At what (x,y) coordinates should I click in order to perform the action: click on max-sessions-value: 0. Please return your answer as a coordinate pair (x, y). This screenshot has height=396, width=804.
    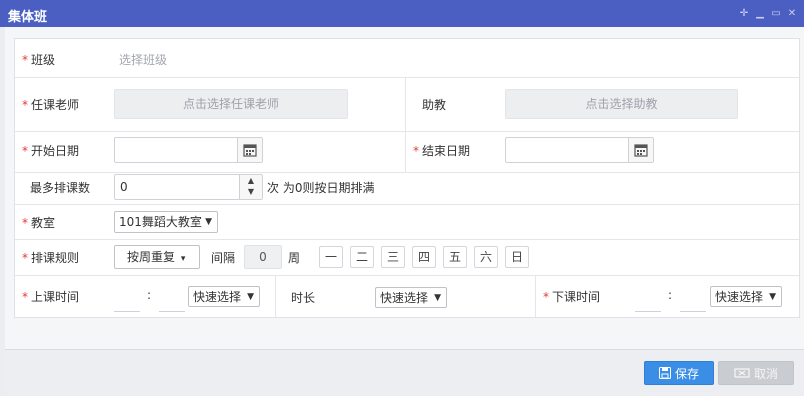
    Looking at the image, I should click on (124, 187).